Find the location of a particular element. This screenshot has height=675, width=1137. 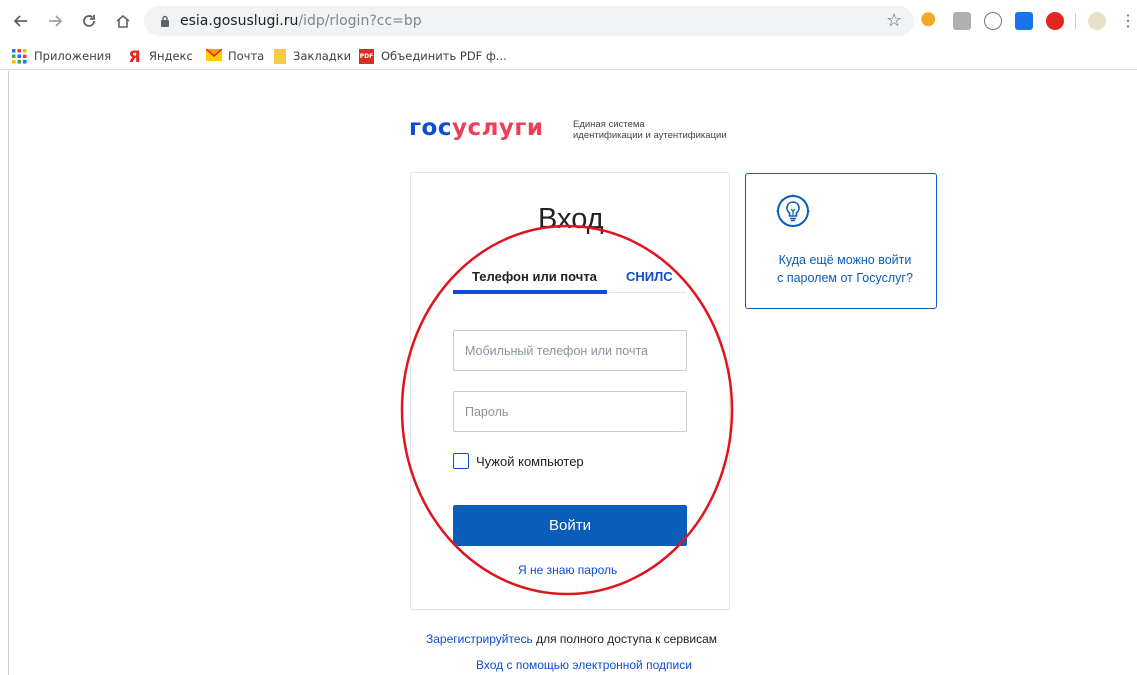

bookmark-label: Закладки is located at coordinates (322, 56).